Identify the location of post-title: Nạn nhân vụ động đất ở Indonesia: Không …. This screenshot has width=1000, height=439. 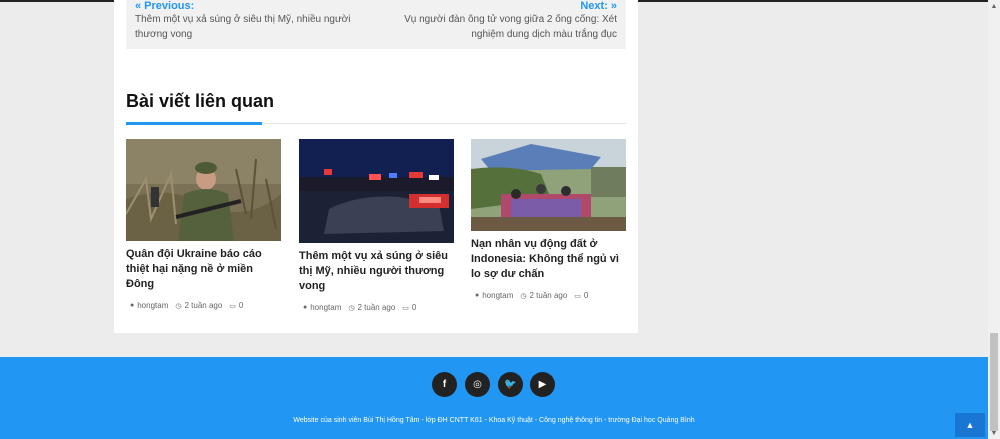
(548, 259).